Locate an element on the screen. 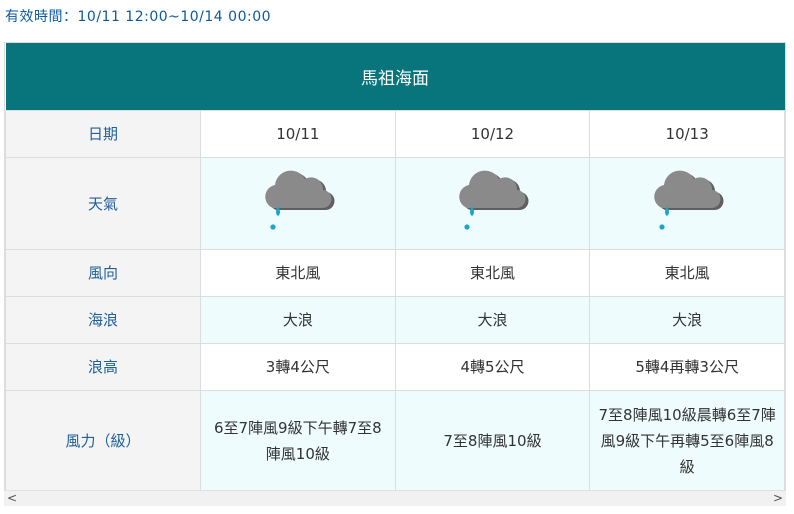 The image size is (794, 514). row-label-wave-height: 浪高 is located at coordinates (103, 367).